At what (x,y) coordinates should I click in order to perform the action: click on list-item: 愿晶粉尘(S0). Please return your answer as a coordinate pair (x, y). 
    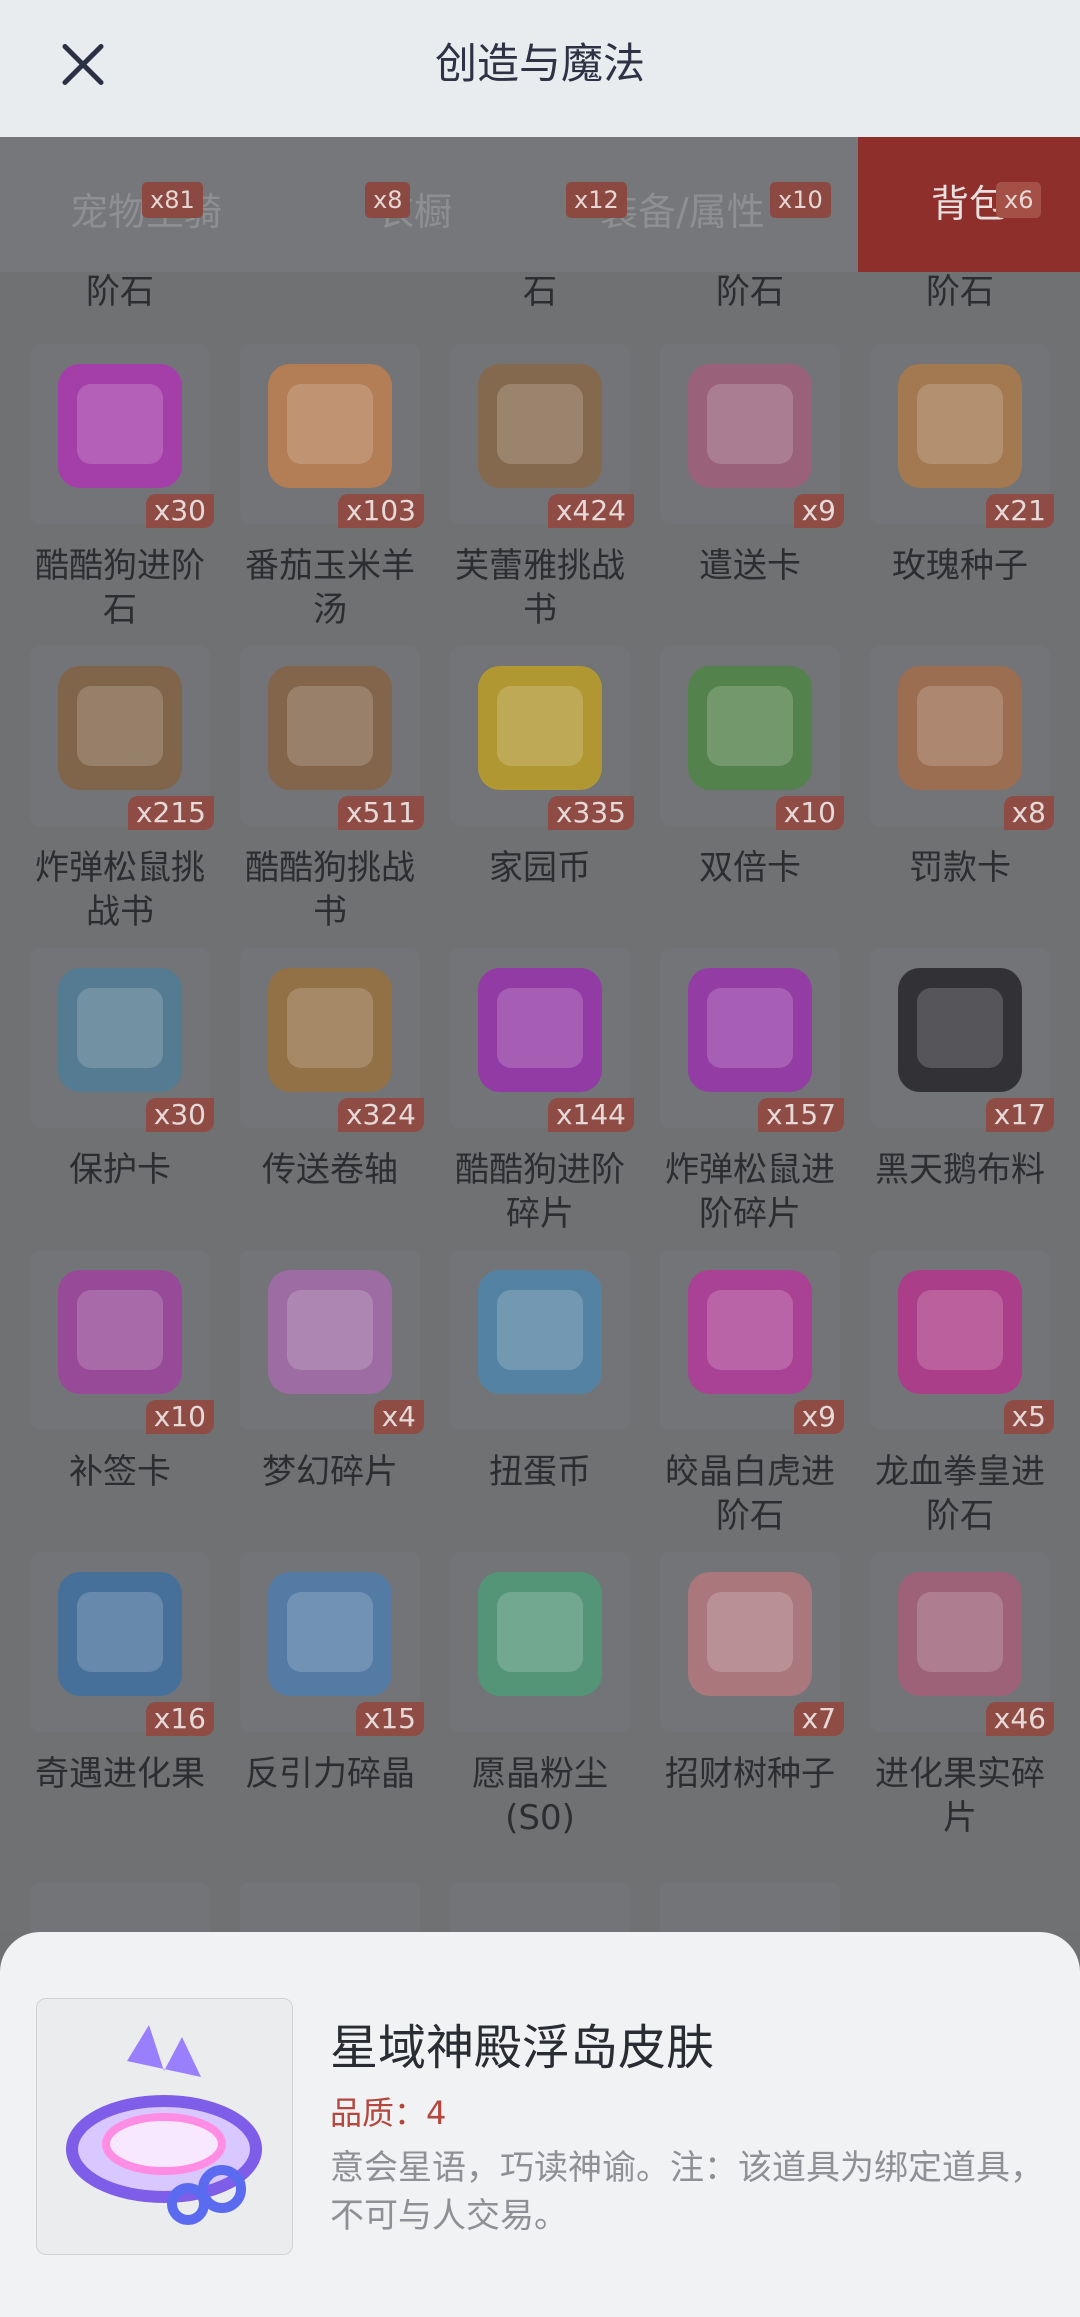
    Looking at the image, I should click on (540, 1696).